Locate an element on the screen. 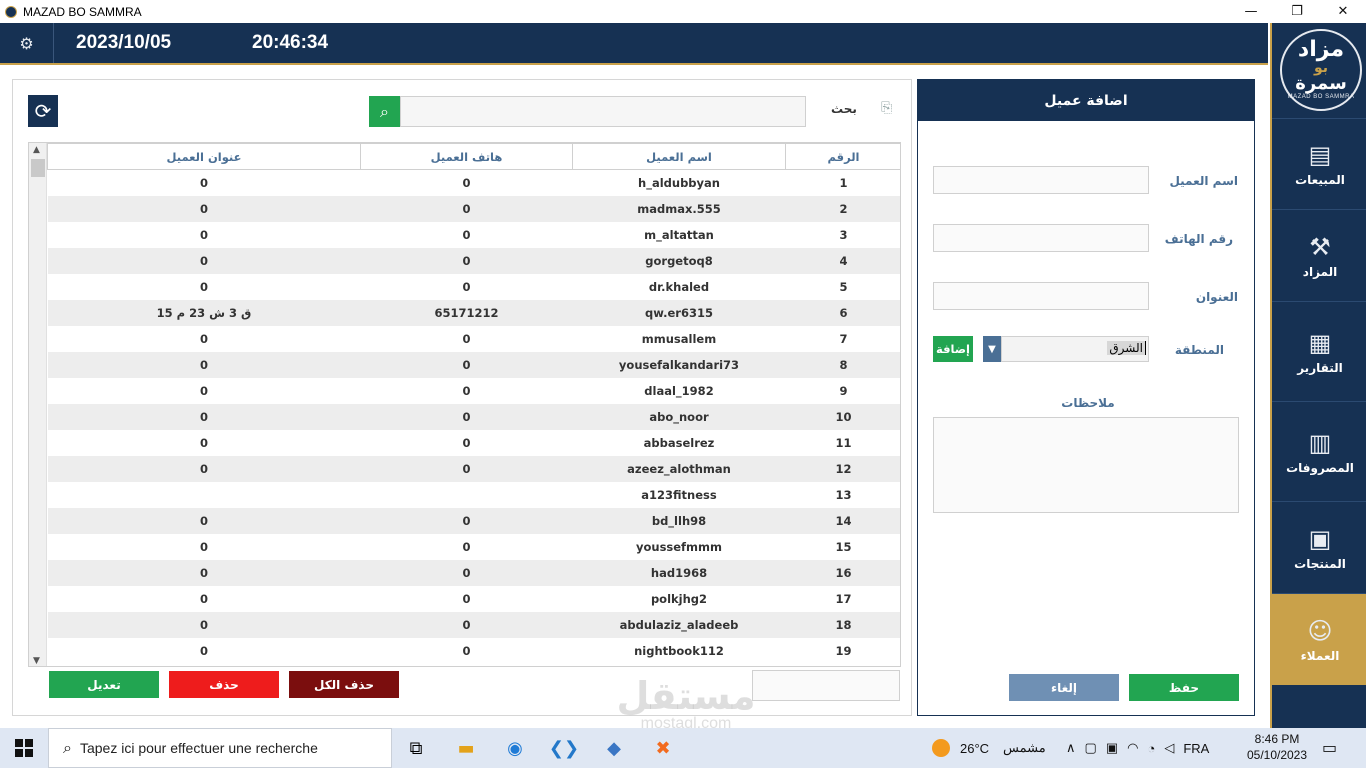 The width and height of the screenshot is (1366, 768). table-row: 13 a123fitness is located at coordinates (474, 495).